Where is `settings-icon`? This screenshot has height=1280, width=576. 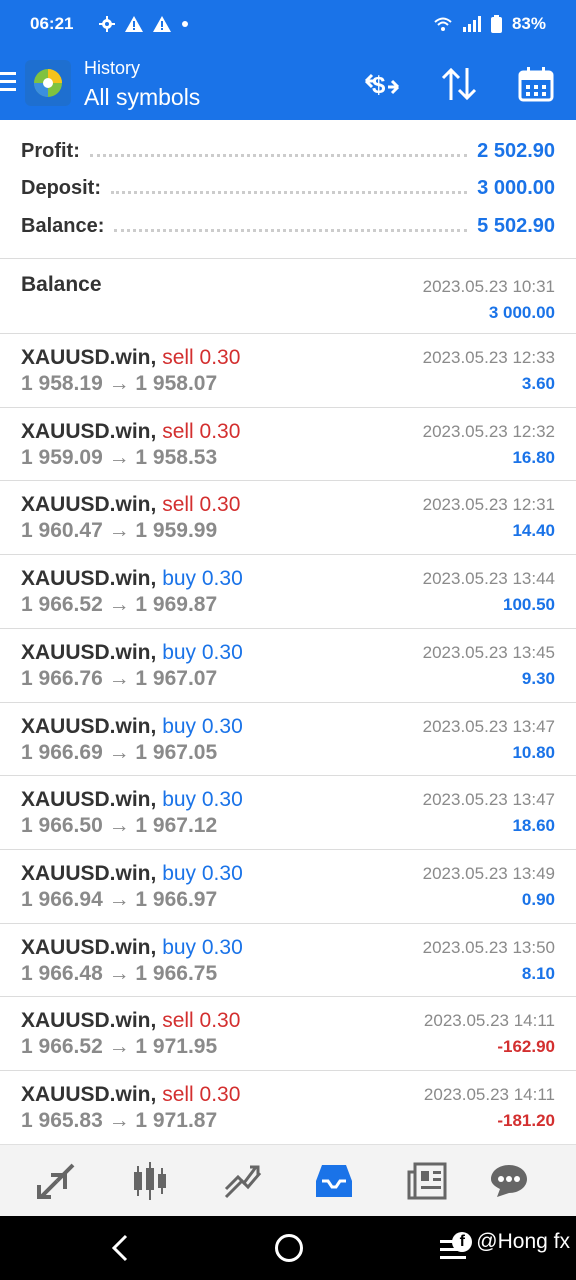
settings-icon is located at coordinates (107, 24).